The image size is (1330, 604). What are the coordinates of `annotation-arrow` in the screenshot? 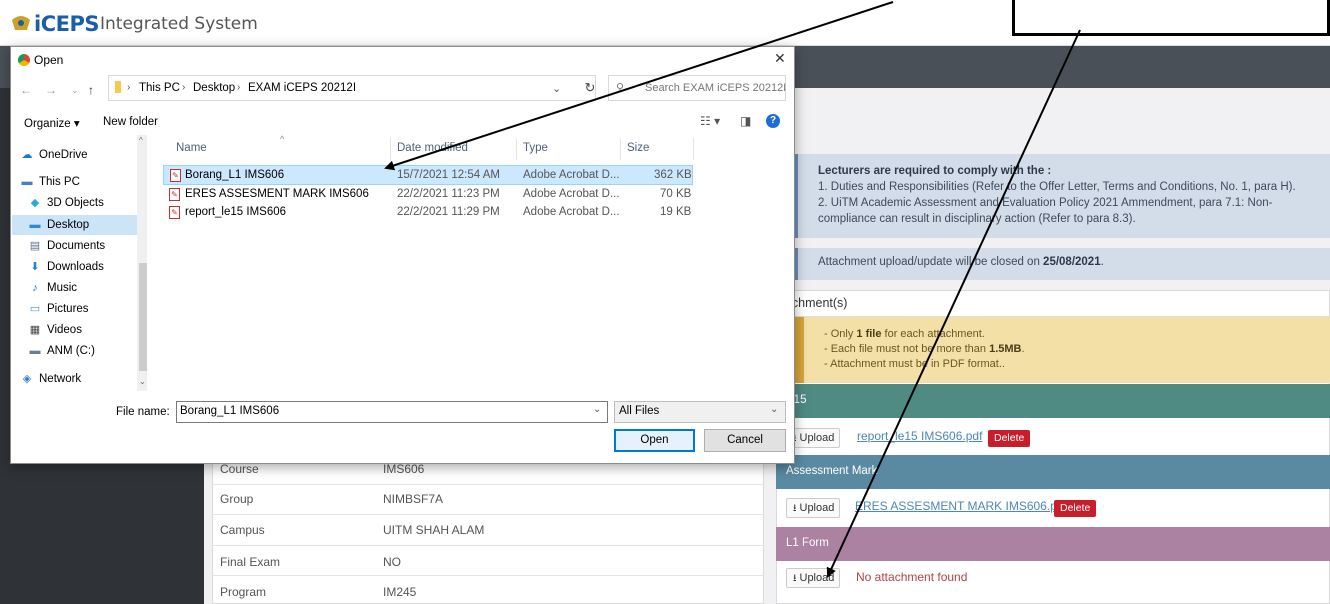 It's located at (639, 86).